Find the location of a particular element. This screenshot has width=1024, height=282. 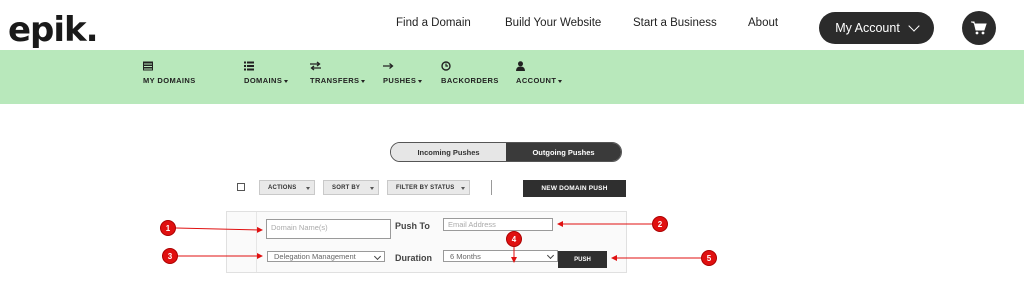

callout-1: 1 is located at coordinates (168, 228).